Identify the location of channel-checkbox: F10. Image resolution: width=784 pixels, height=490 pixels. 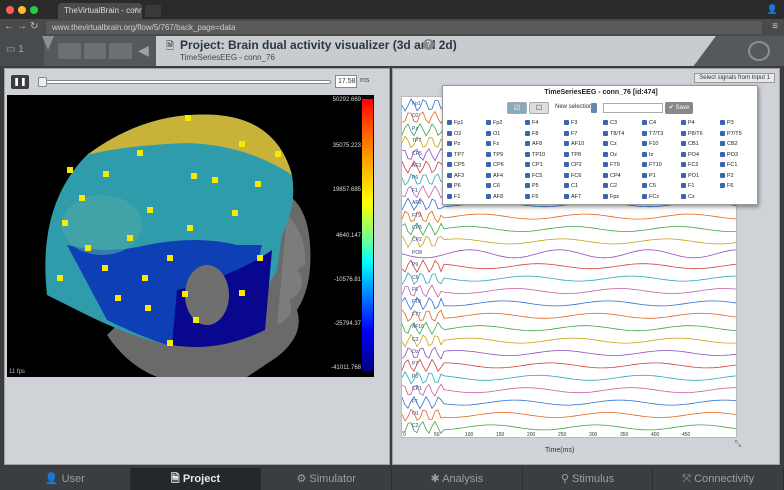
(650, 144).